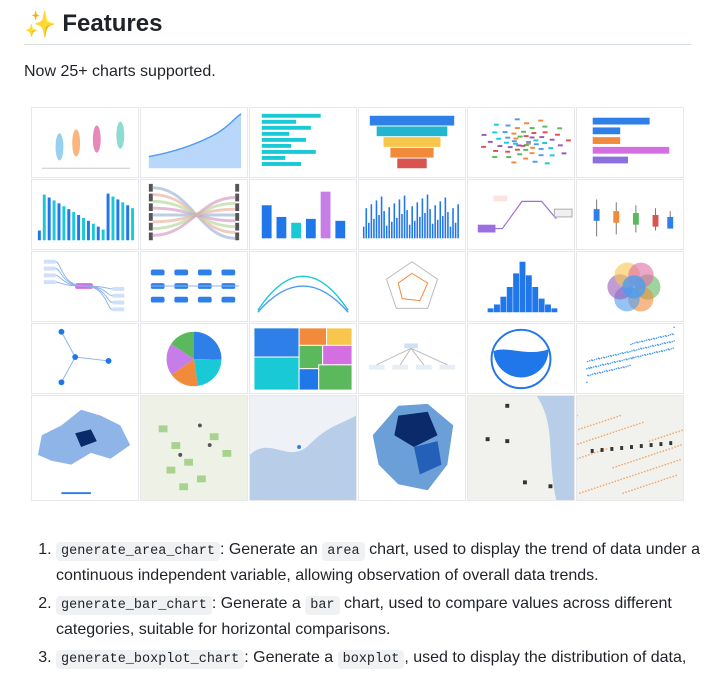 This screenshot has width=716, height=676. I want to click on feature-chart-type: area, so click(343, 551).